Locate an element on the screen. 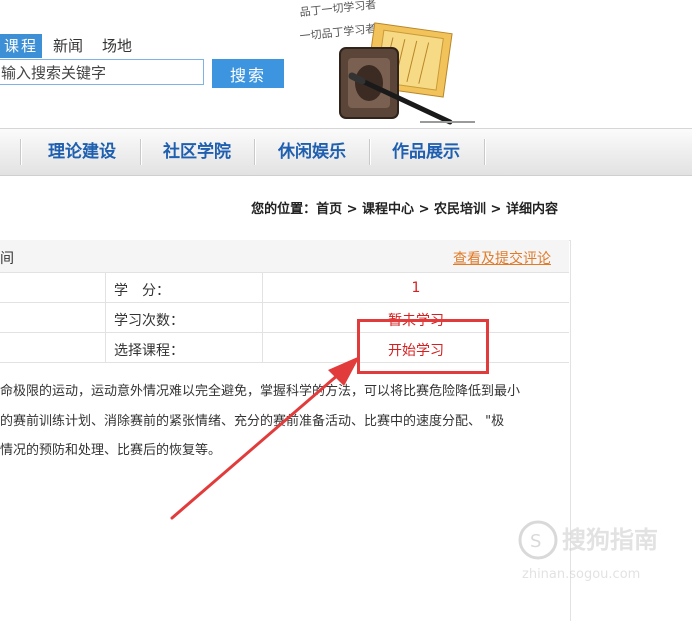 Image resolution: width=692 pixels, height=621 pixels. course-title: 间 is located at coordinates (7, 259).